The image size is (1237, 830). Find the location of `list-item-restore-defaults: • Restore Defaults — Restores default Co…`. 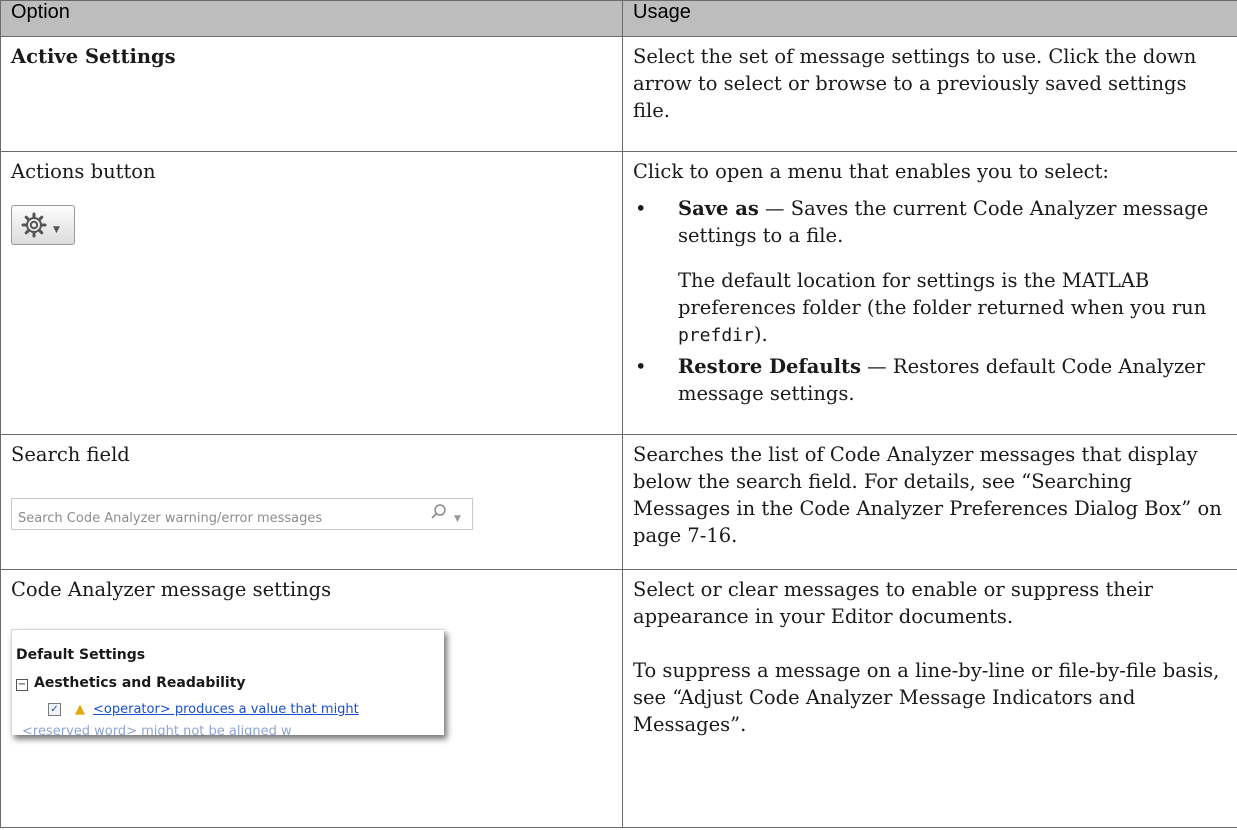

list-item-restore-defaults: • Restore Defaults — Restores default Co… is located at coordinates (930, 380).